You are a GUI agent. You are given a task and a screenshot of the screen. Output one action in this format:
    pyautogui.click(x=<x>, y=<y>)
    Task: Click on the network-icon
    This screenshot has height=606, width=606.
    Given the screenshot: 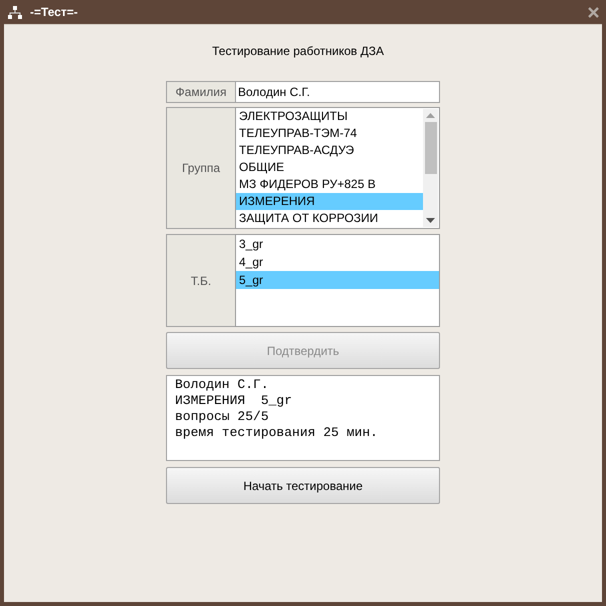 What is the action you would take?
    pyautogui.click(x=15, y=12)
    